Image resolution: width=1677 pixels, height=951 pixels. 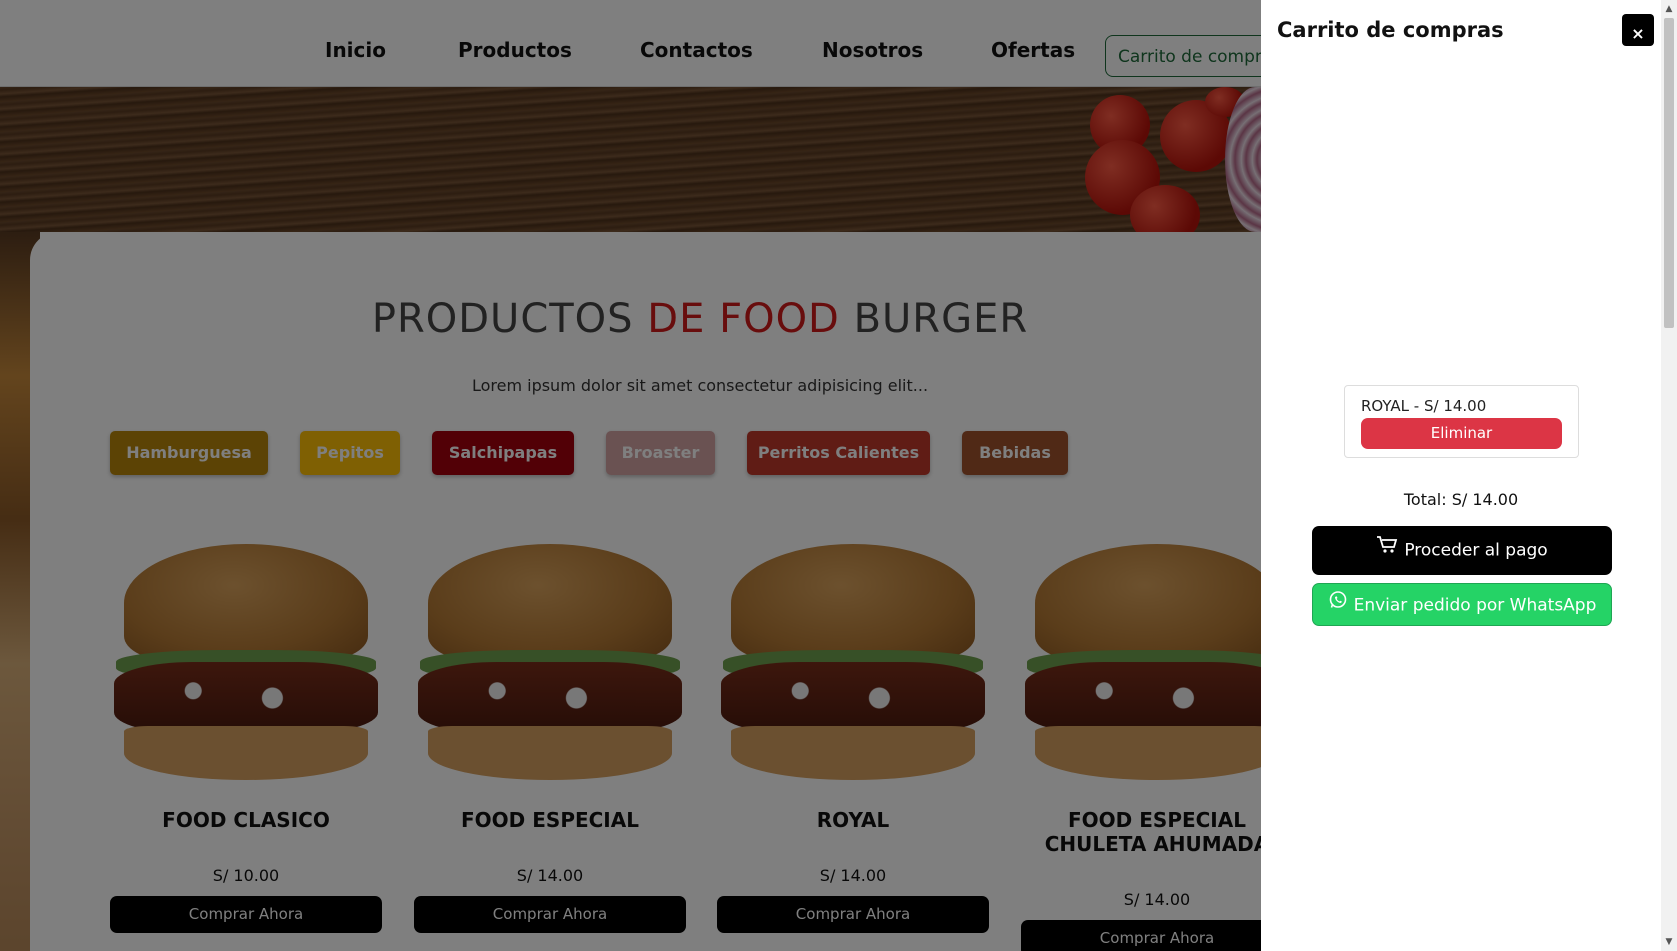 What do you see at coordinates (1669, 942) in the screenshot?
I see `scroll-down-arrow-icon: ▼` at bounding box center [1669, 942].